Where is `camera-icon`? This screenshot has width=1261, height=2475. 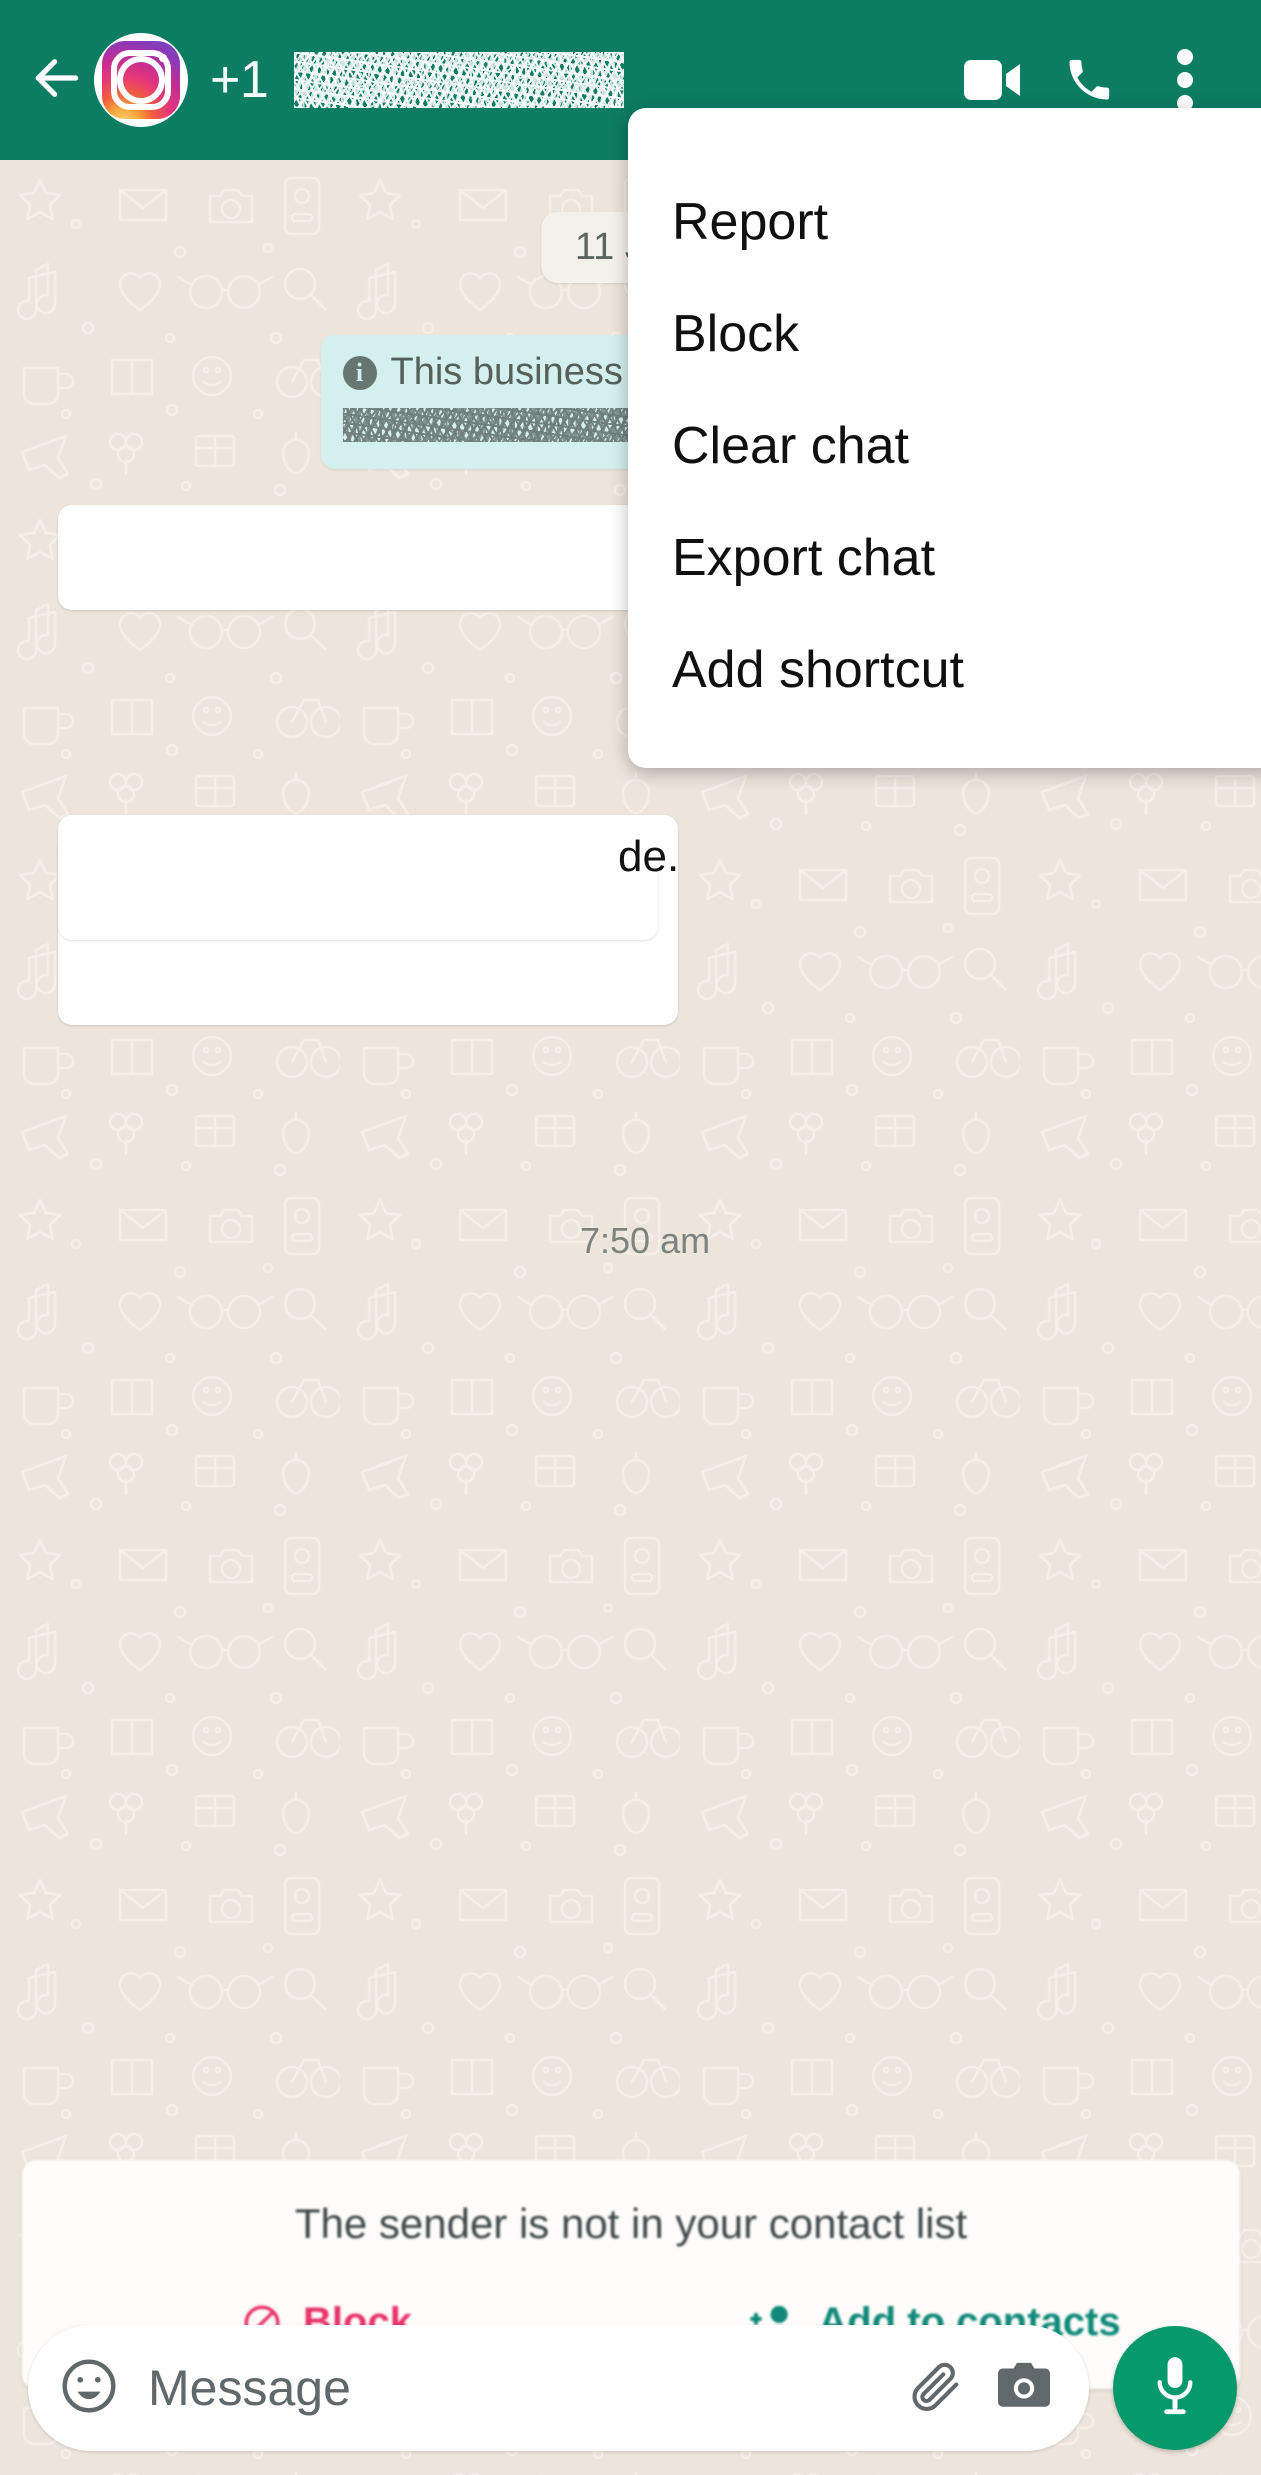
camera-icon is located at coordinates (1024, 2388).